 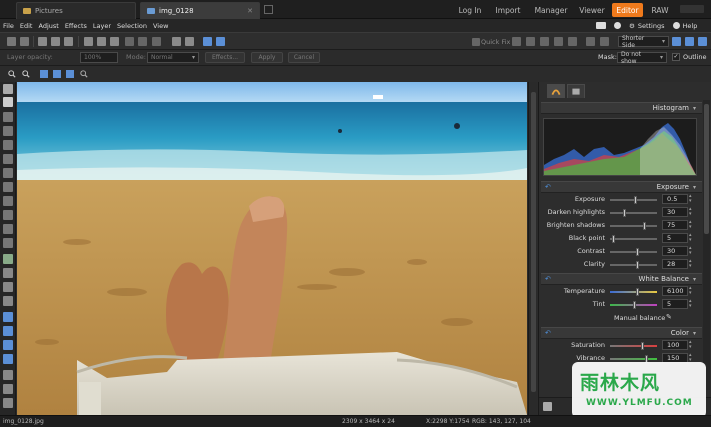 What do you see at coordinates (173, 57) in the screenshot?
I see `mode-select: Normal ▾` at bounding box center [173, 57].